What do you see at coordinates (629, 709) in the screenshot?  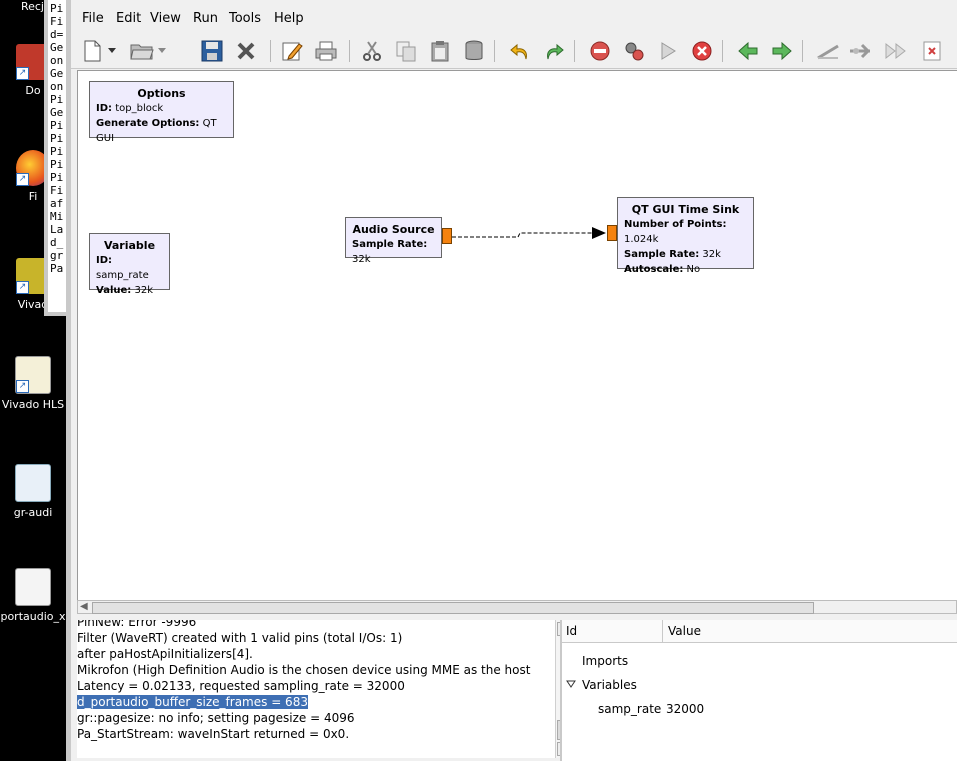 I see `variable-row-name: samp_rate` at bounding box center [629, 709].